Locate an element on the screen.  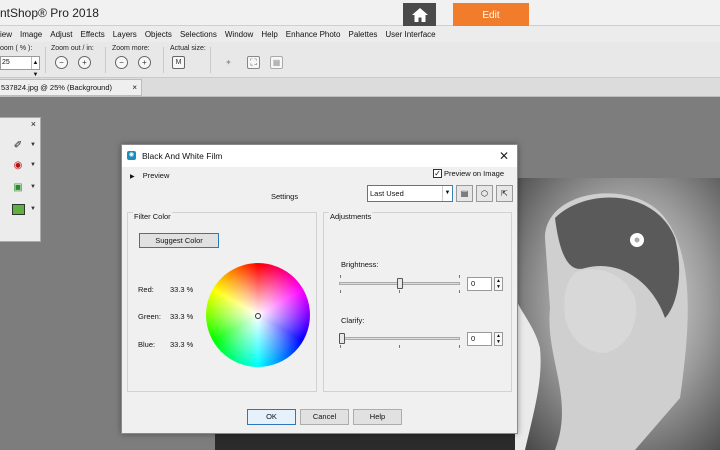
green-swatch is located at coordinates (18, 209).